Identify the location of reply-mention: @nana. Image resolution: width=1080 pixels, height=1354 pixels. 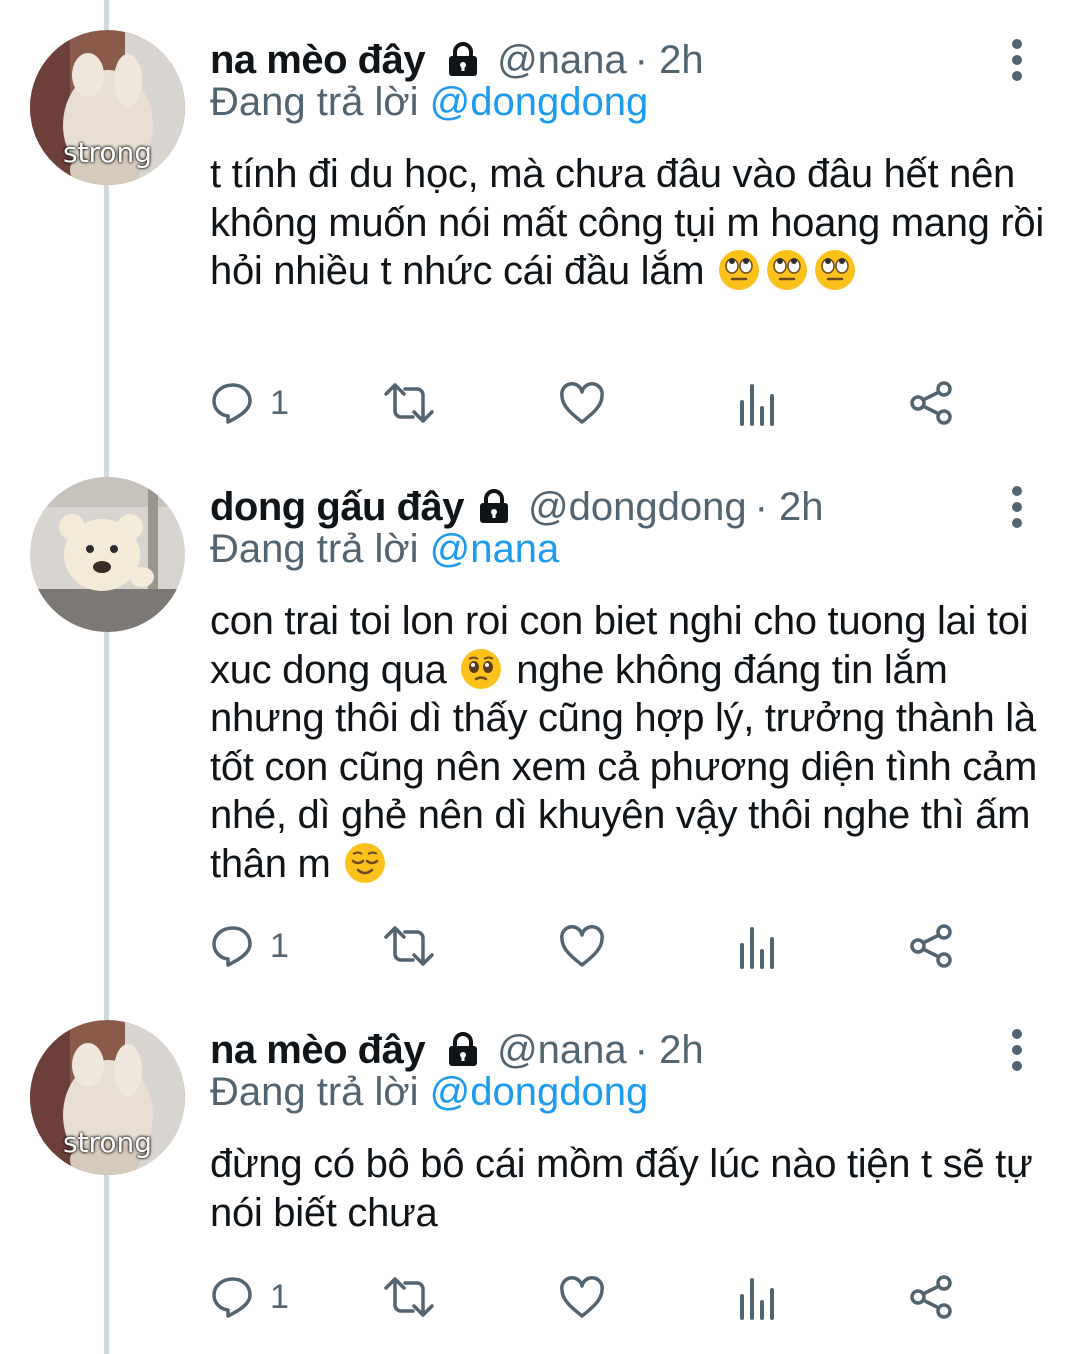
(495, 549).